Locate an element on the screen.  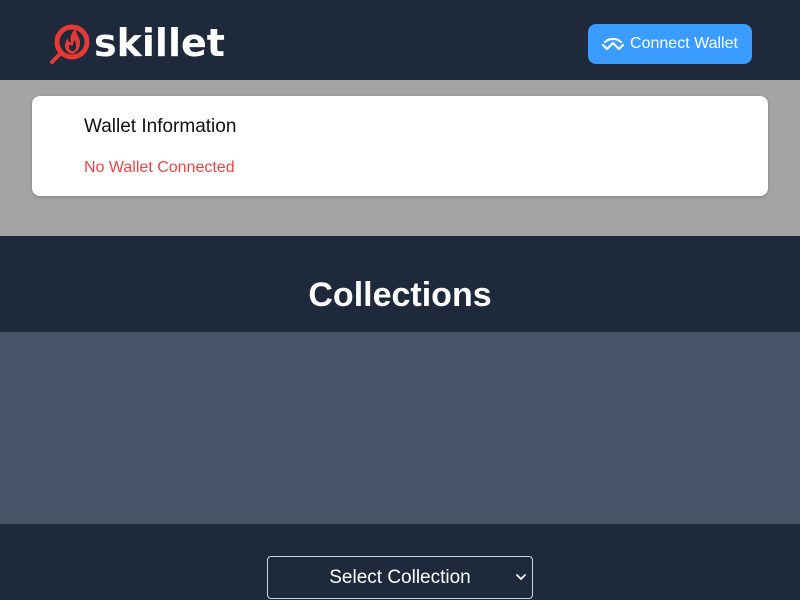
walletconnect-icon is located at coordinates (613, 44).